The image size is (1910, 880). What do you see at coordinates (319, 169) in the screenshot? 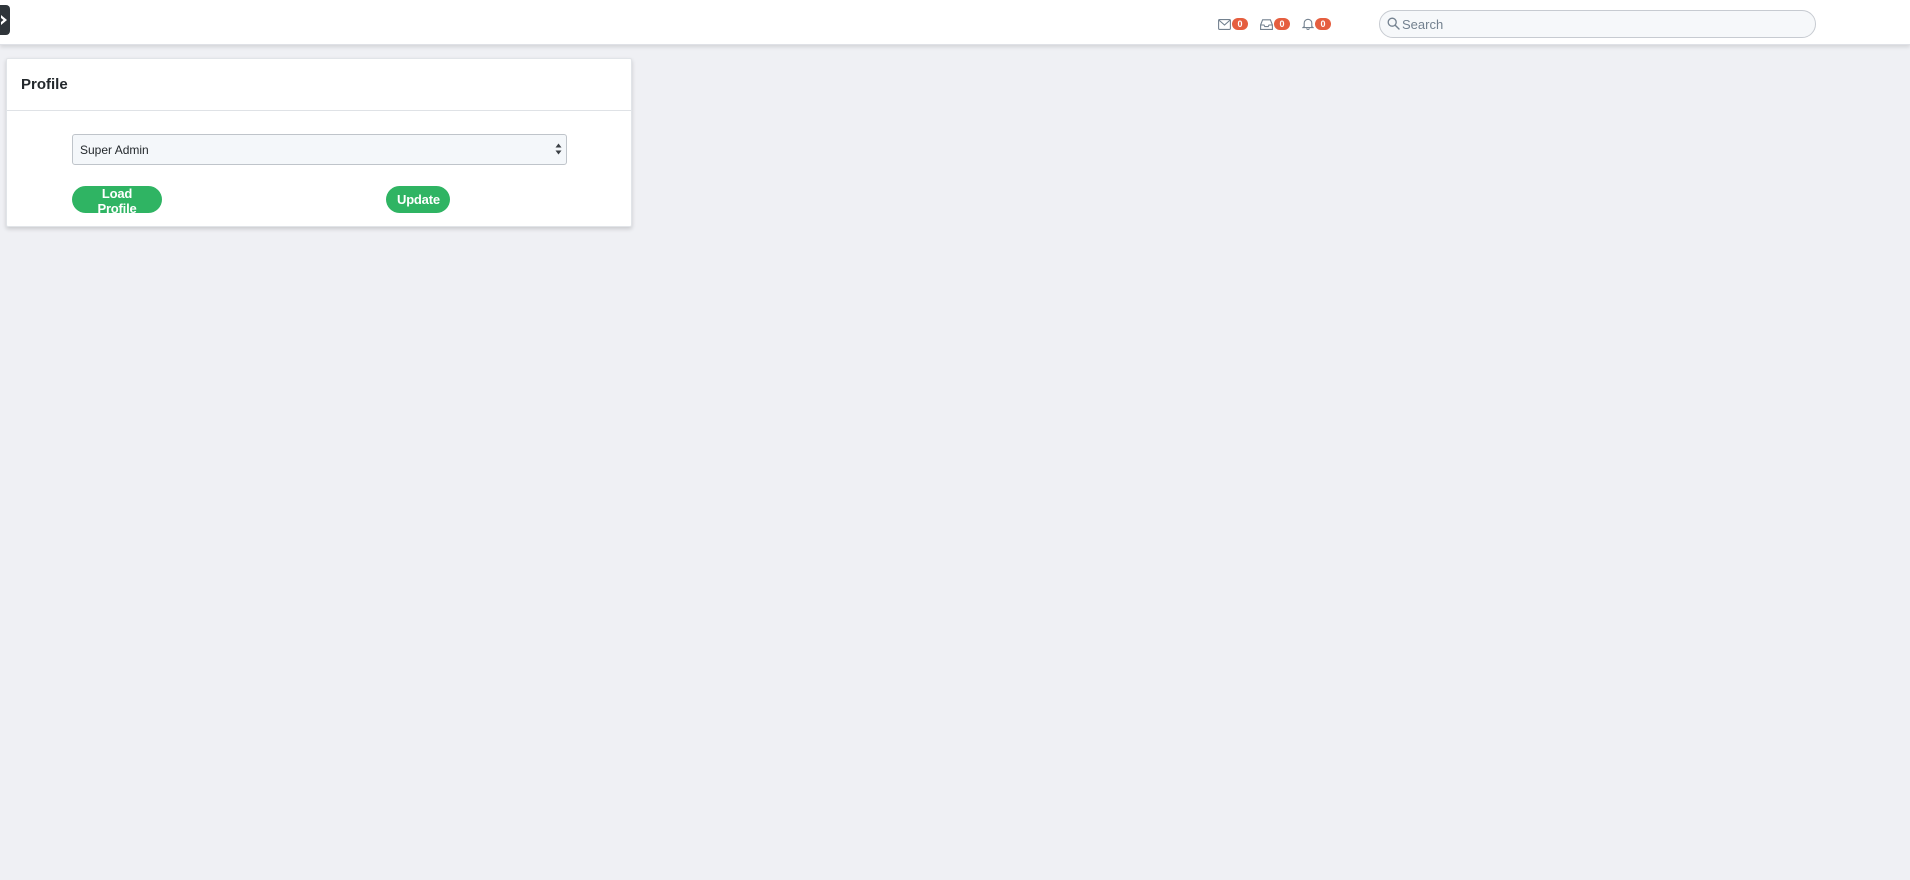
I see `card-body: Super Admin Load Profile Update` at bounding box center [319, 169].